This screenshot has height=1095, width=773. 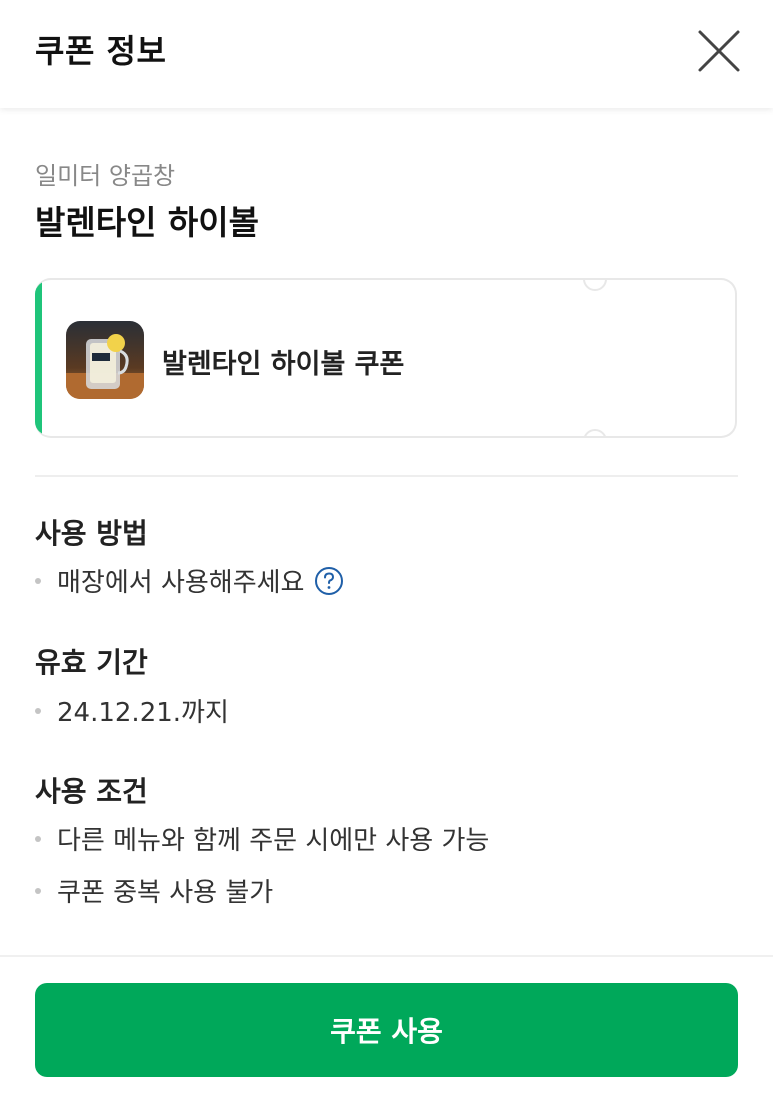 What do you see at coordinates (147, 222) in the screenshot?
I see `product-title: 발렌타인 하이볼` at bounding box center [147, 222].